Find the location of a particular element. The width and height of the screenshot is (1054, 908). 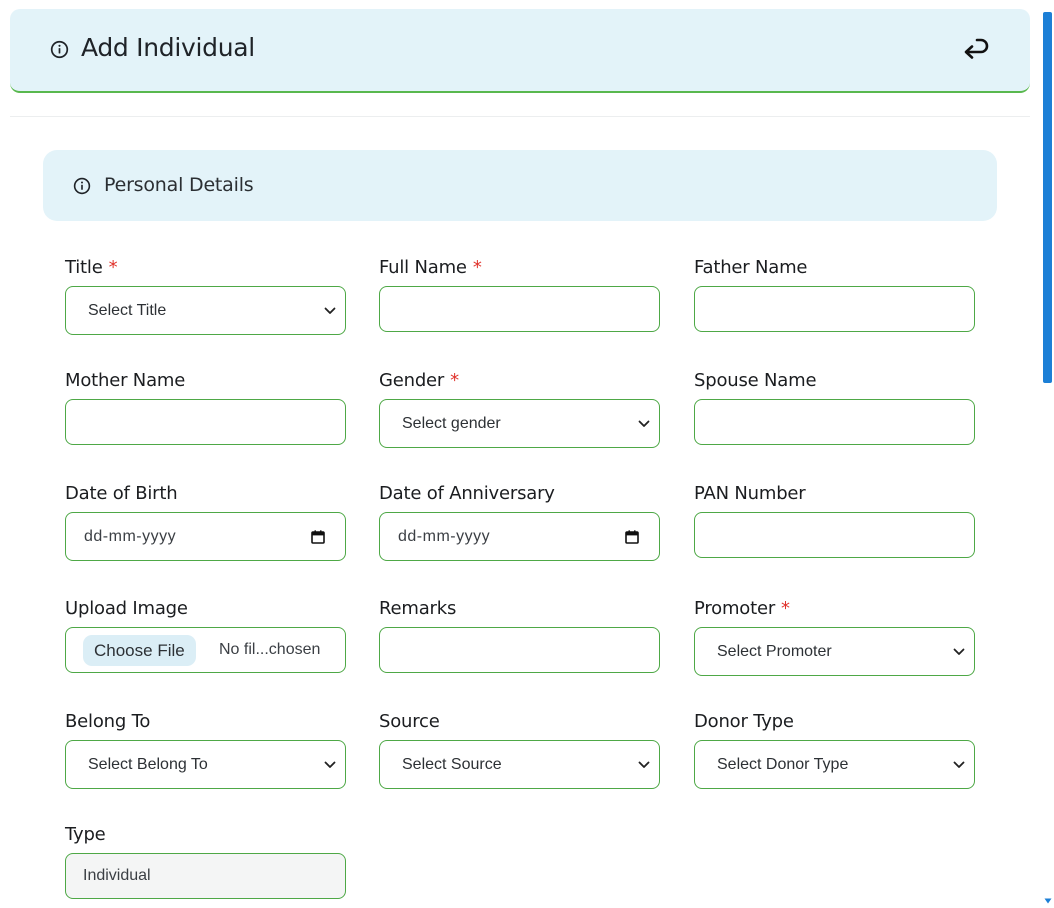

father-name-field: Father Name is located at coordinates (835, 294).